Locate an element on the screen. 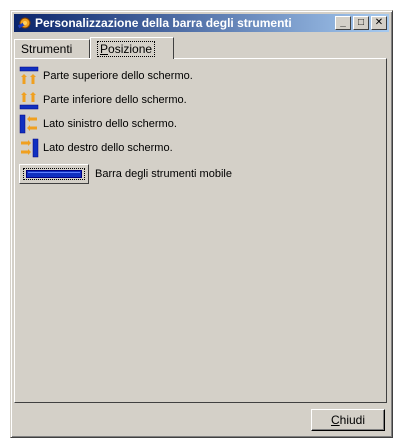  toolbar-right-icon is located at coordinates (29, 148).